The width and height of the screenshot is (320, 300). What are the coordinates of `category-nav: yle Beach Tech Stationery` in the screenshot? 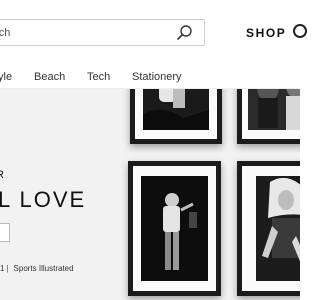 It's located at (150, 76).